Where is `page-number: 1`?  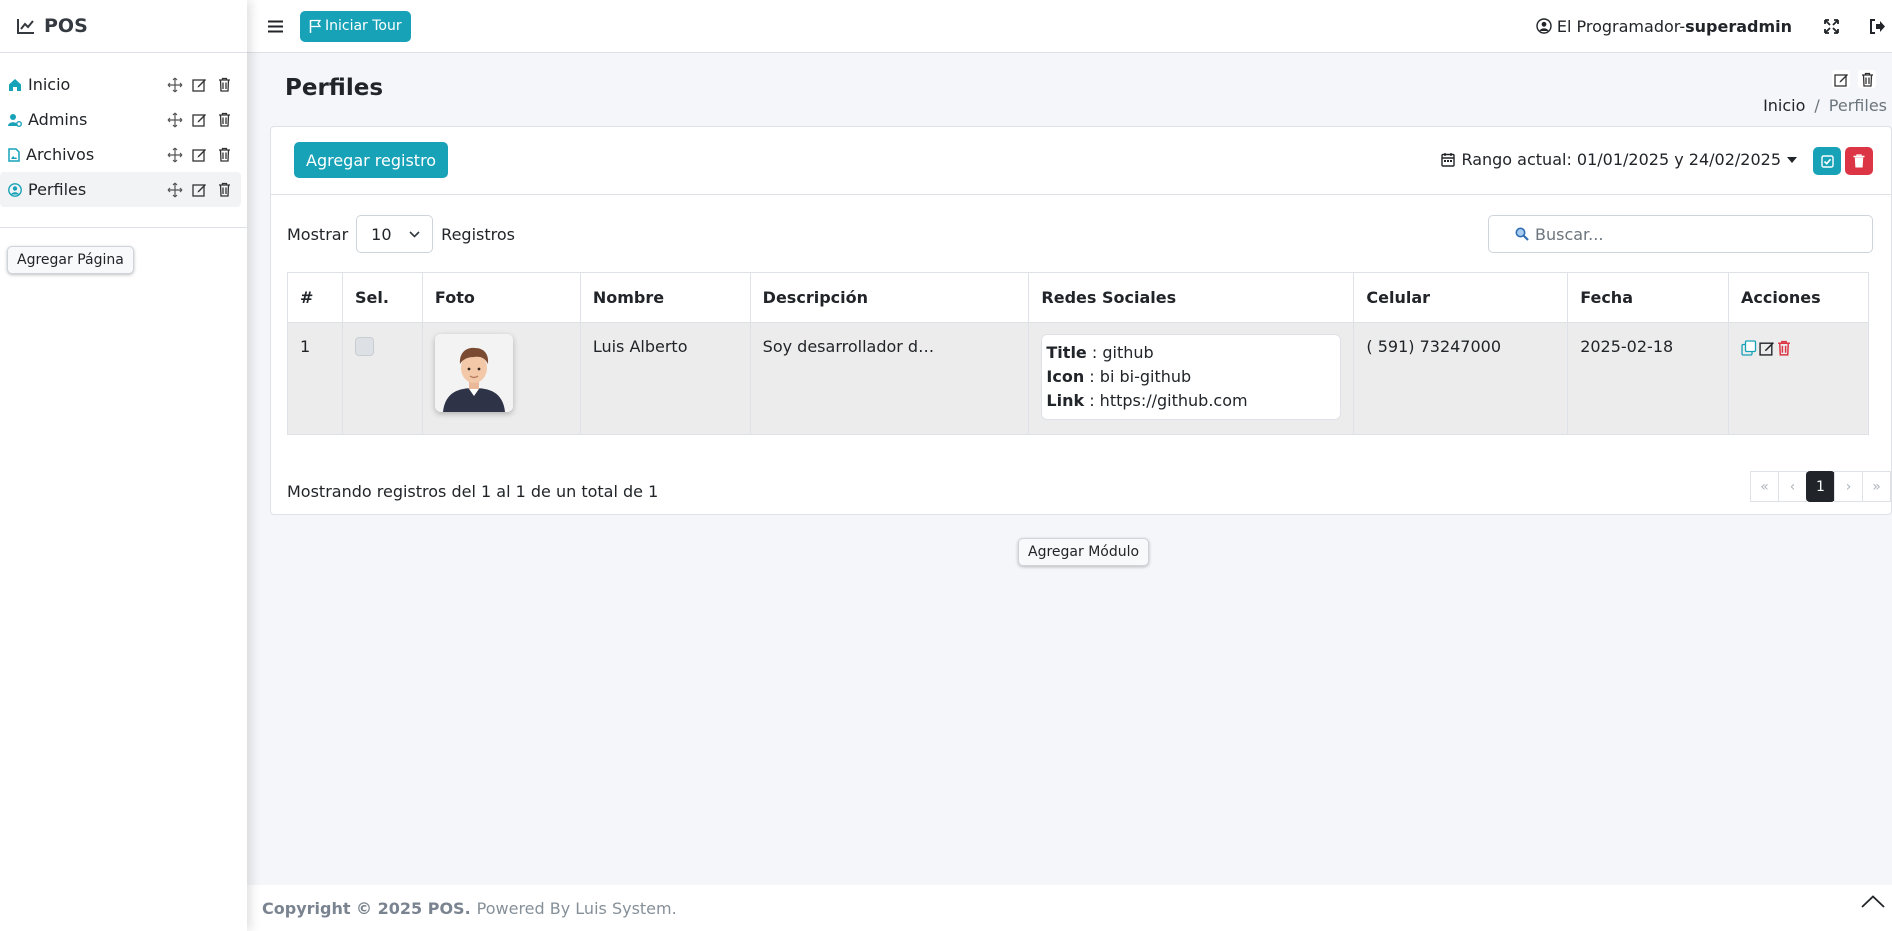 page-number: 1 is located at coordinates (1820, 486).